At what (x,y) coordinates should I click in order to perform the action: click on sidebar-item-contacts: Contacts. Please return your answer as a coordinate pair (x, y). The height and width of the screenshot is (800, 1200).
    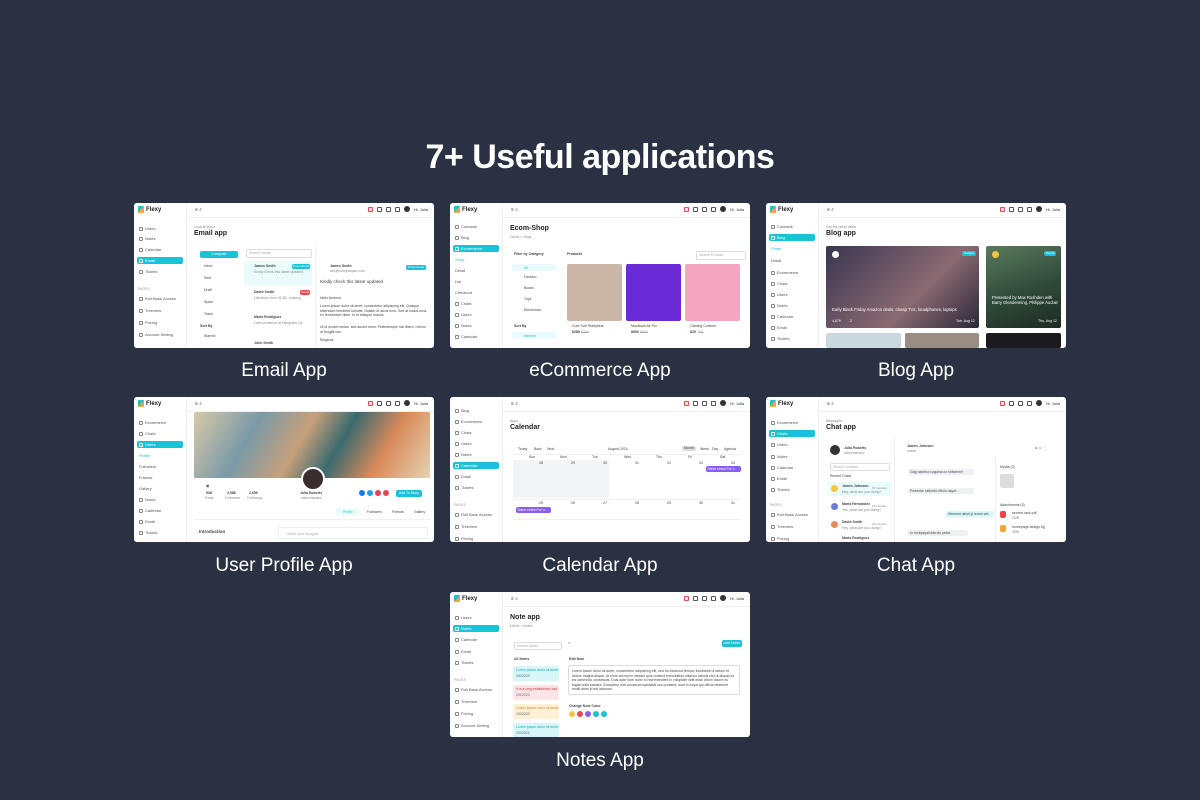
    Looking at the image, I should click on (792, 226).